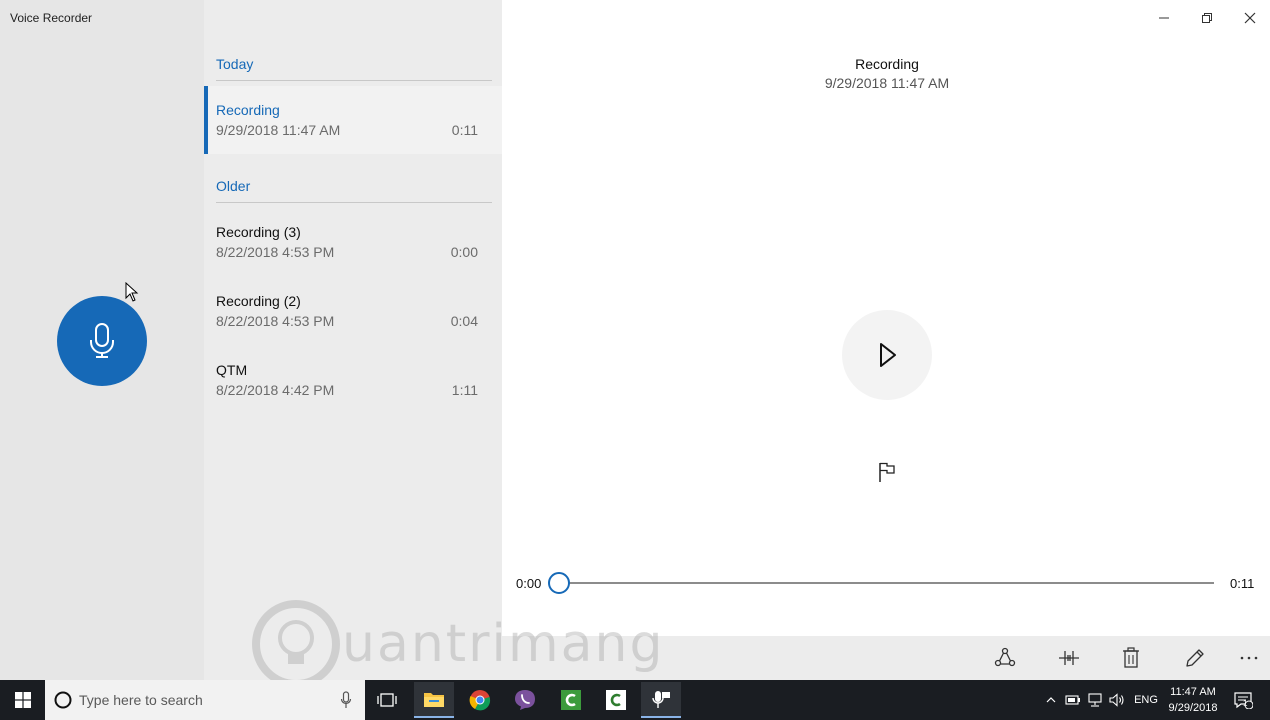 The height and width of the screenshot is (720, 1270). Describe the element at coordinates (141, 700) in the screenshot. I see `search-placeholder: Type here to search` at that location.